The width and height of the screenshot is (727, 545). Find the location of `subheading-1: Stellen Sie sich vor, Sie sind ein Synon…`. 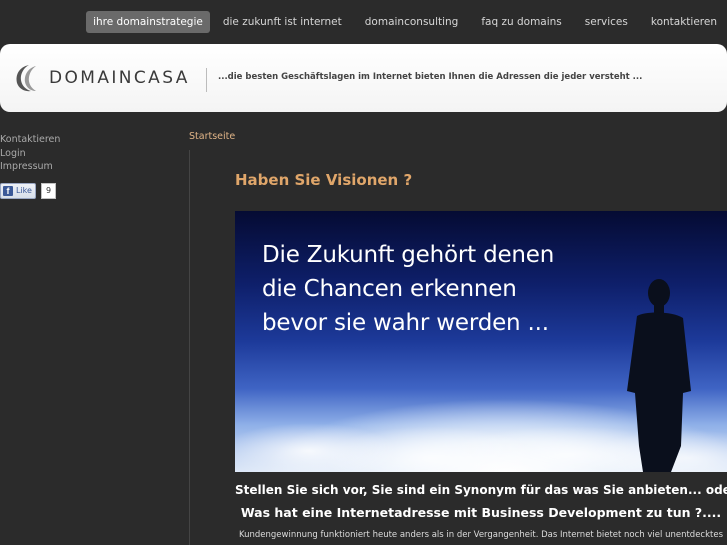

subheading-1: Stellen Sie sich vor, Sie sind ein Synon… is located at coordinates (481, 490).